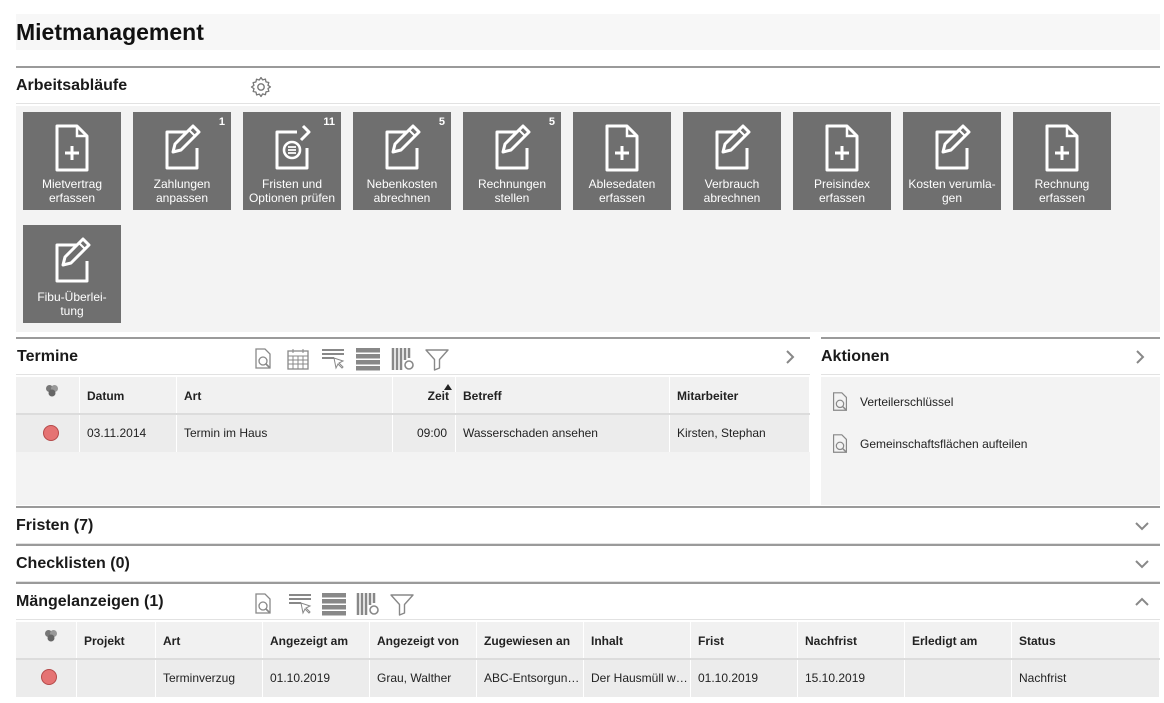 The width and height of the screenshot is (1164, 703). Describe the element at coordinates (851, 678) in the screenshot. I see `cell-nachfrist: 15.10.2019` at that location.